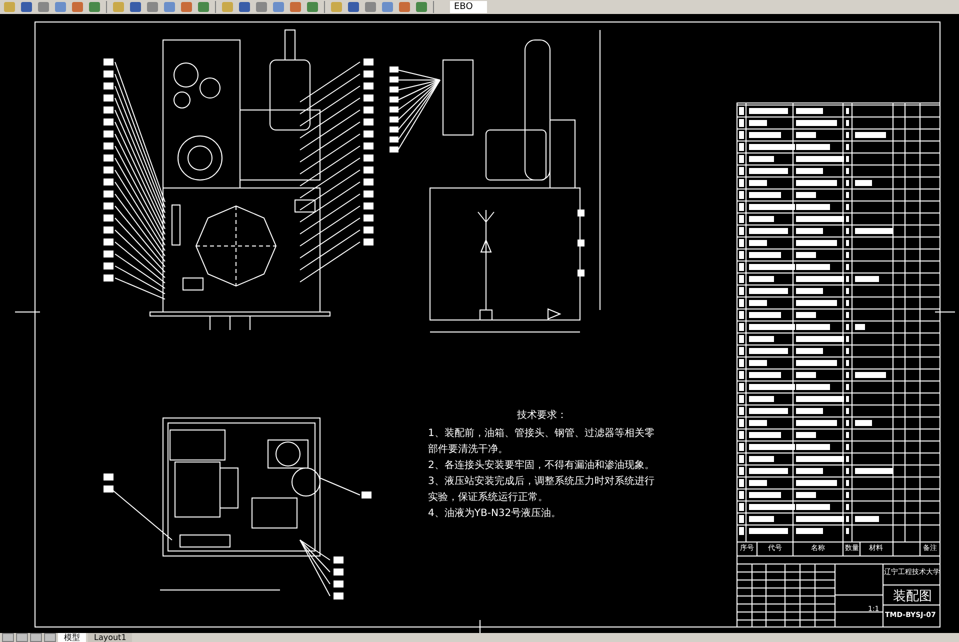 The height and width of the screenshot is (642, 959). What do you see at coordinates (495, 513) in the screenshot?
I see `requirement-text: 4、油液为YB-N32号液压油。` at bounding box center [495, 513].